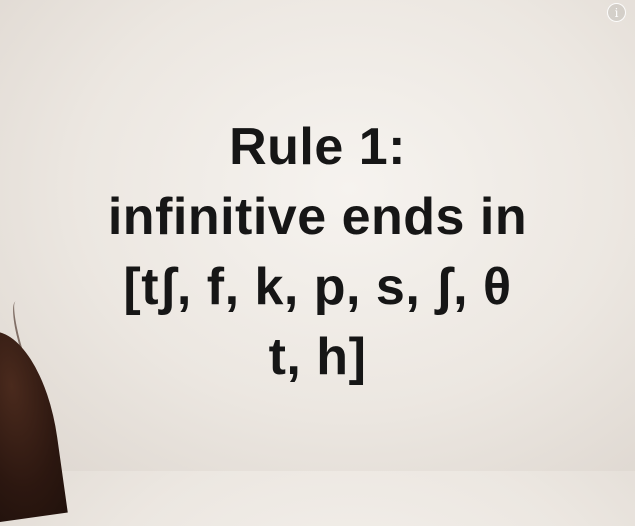 This screenshot has height=526, width=635. What do you see at coordinates (616, 12) in the screenshot?
I see `info-icon: i` at bounding box center [616, 12].